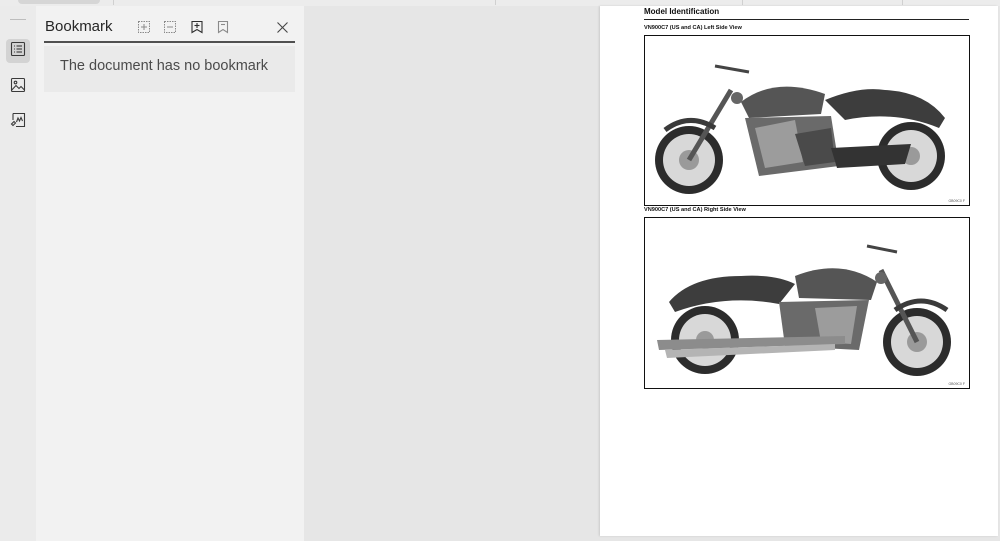 The height and width of the screenshot is (541, 1000). What do you see at coordinates (18, 273) in the screenshot?
I see `left-tool-rail` at bounding box center [18, 273].